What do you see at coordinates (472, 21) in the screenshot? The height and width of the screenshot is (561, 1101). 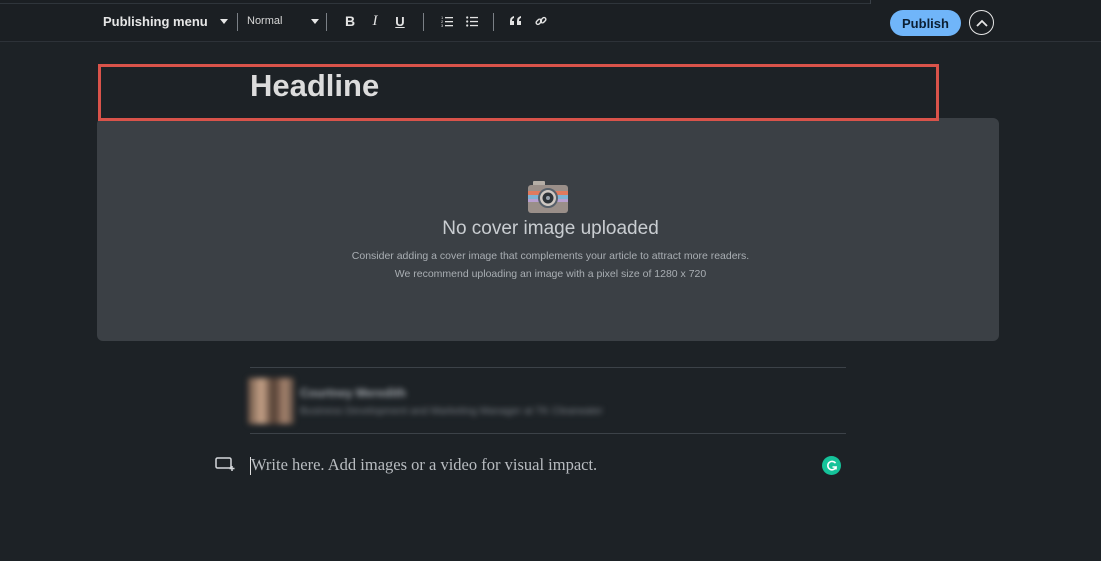 I see `bulleted-list-icon` at bounding box center [472, 21].